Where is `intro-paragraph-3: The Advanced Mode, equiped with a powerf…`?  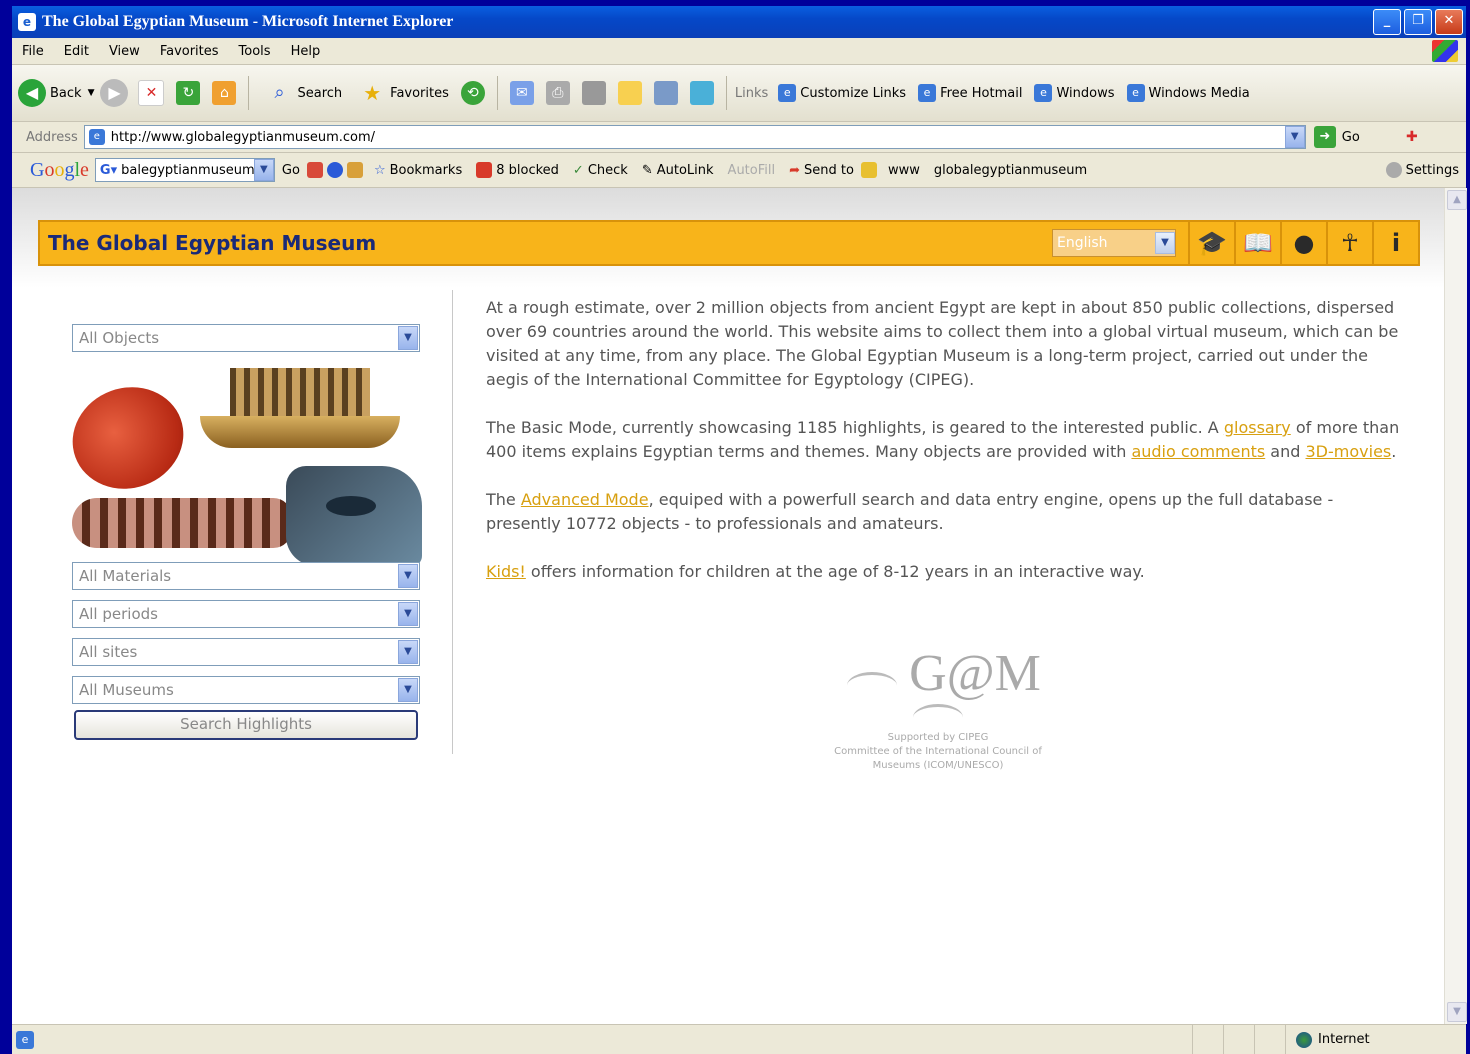 intro-paragraph-3: The Advanced Mode, equiped with a powerf… is located at coordinates (946, 512).